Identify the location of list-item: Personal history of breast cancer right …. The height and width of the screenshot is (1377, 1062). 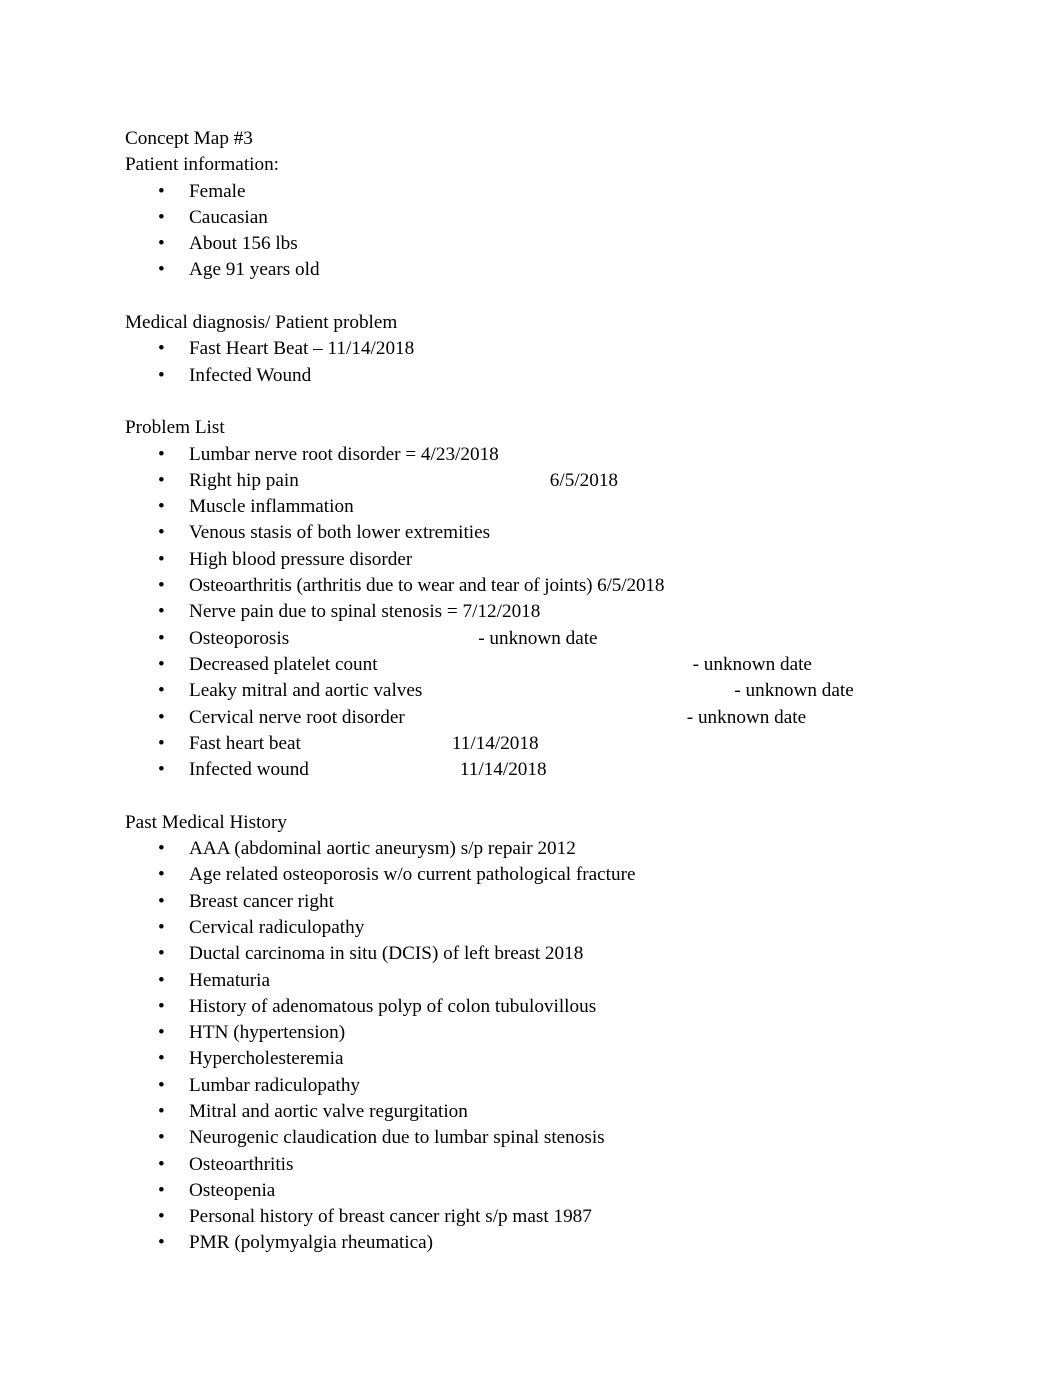
(553, 1217).